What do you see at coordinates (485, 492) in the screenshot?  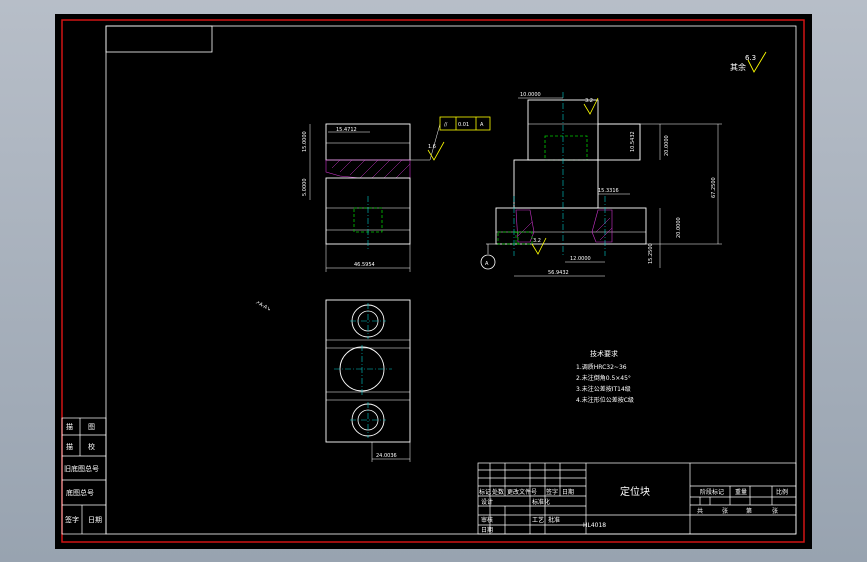 I see `tb-mark: 标记` at bounding box center [485, 492].